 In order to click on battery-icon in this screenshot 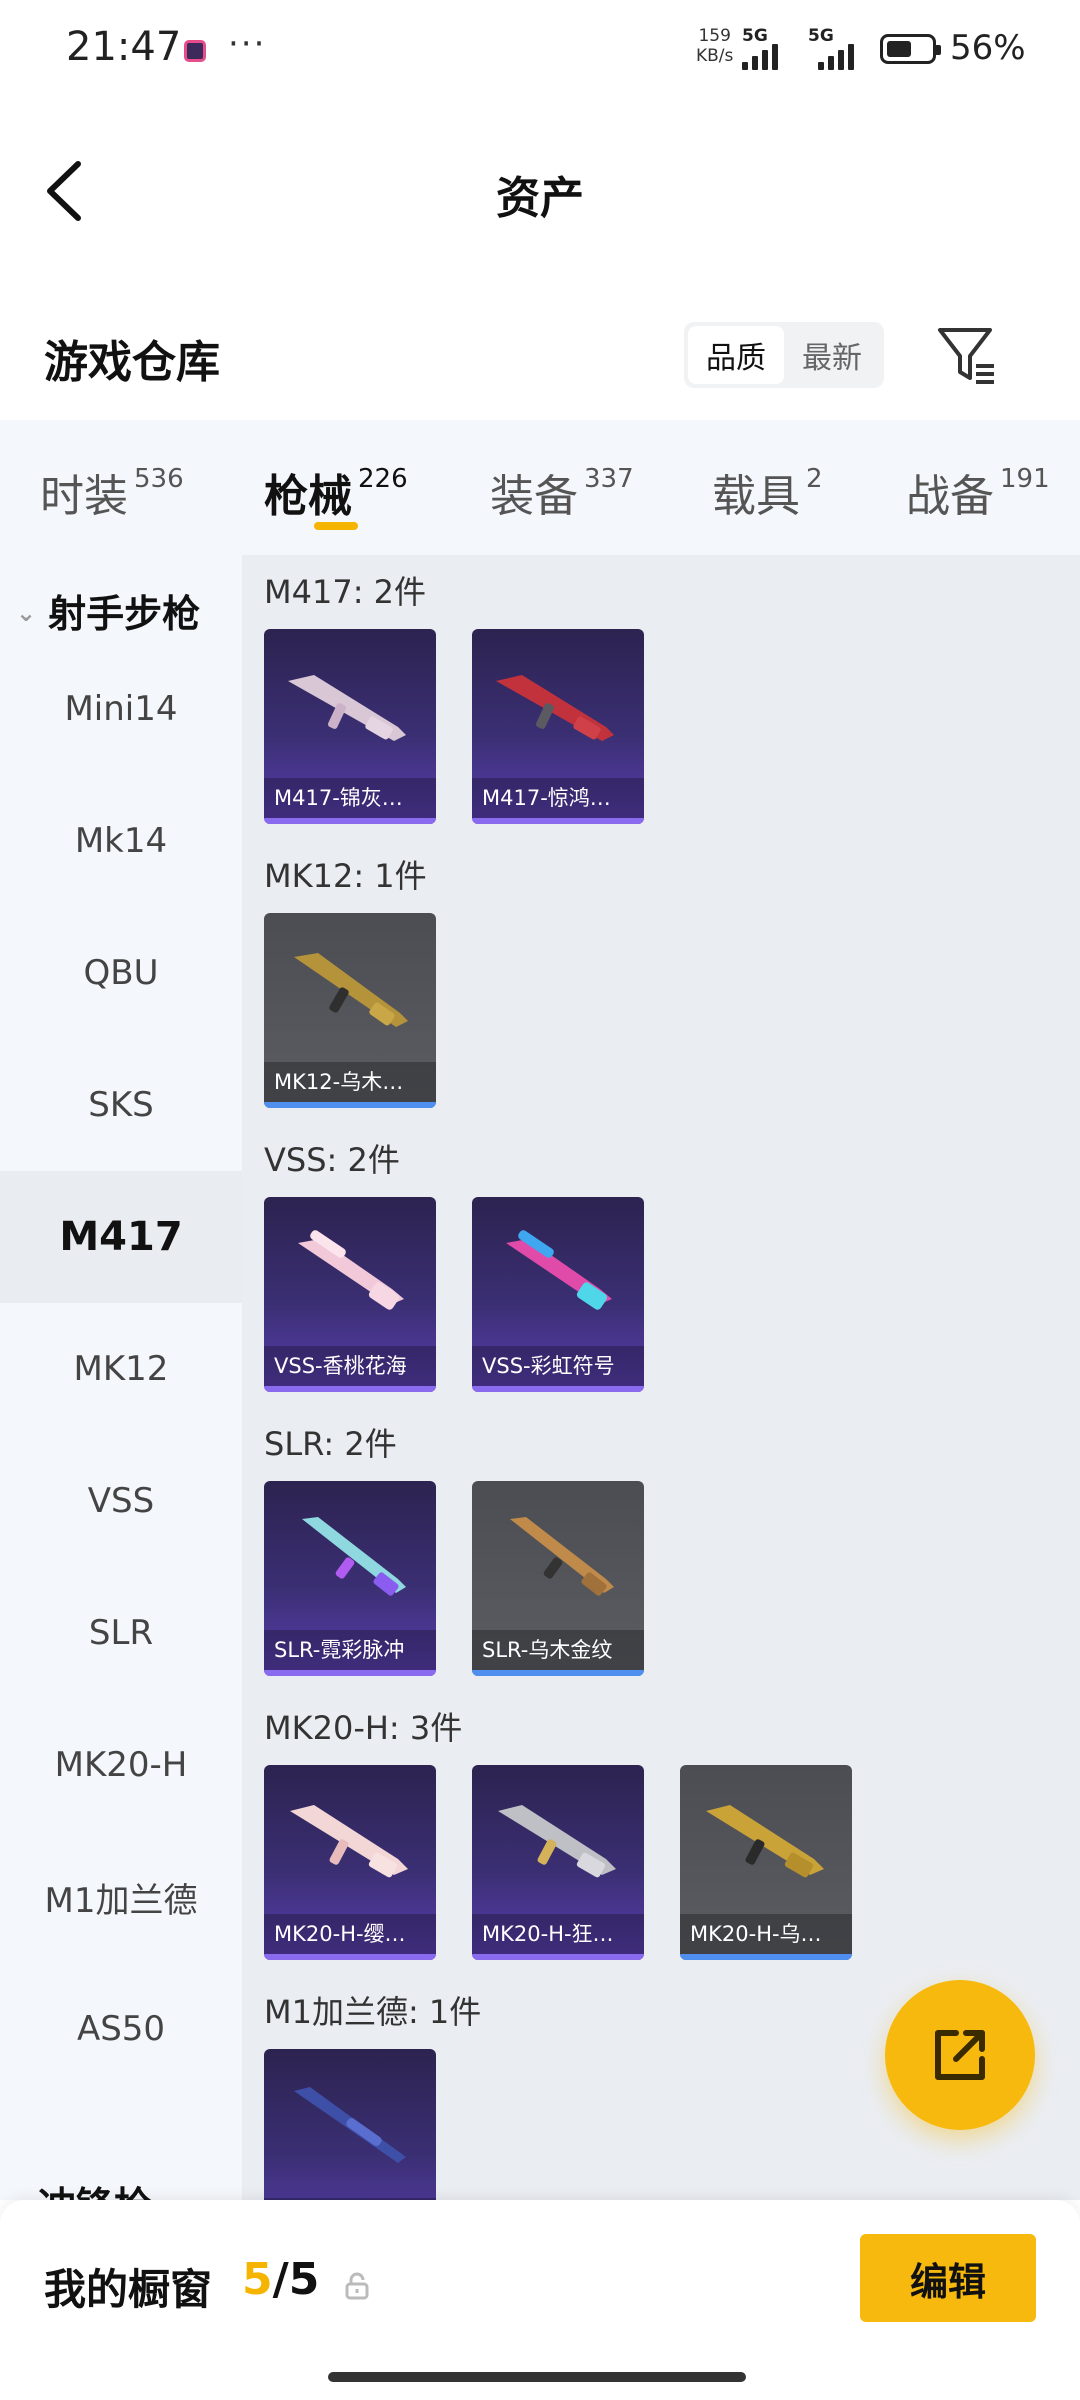, I will do `click(910, 49)`.